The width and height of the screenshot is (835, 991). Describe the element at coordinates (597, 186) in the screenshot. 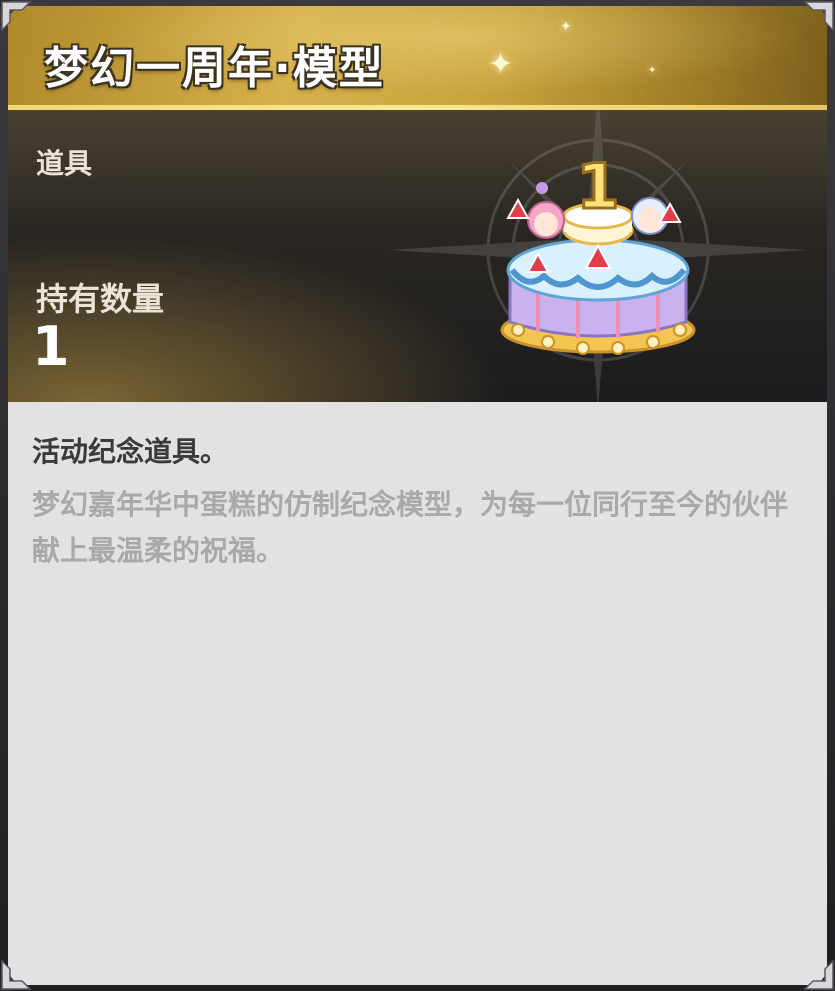

I see `svg-text: 1` at that location.